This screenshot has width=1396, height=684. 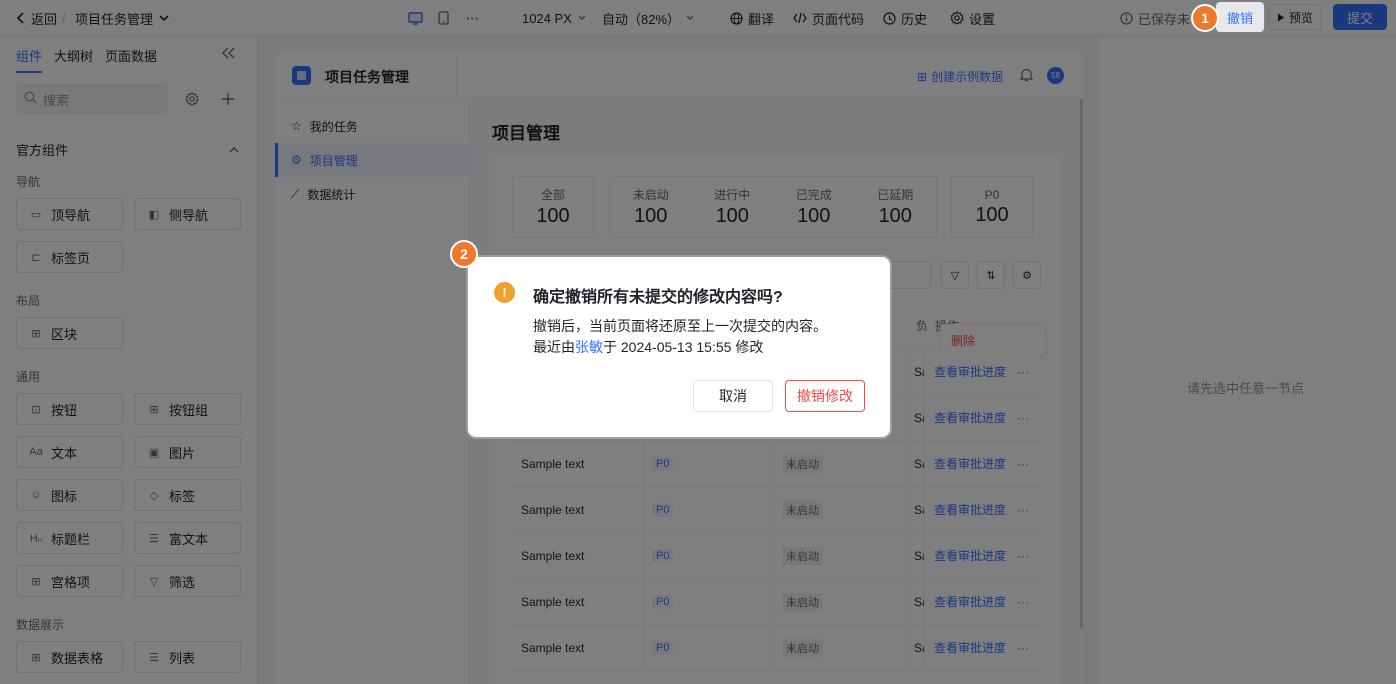 What do you see at coordinates (825, 396) in the screenshot?
I see `confirm-undo-button: 撤销修改` at bounding box center [825, 396].